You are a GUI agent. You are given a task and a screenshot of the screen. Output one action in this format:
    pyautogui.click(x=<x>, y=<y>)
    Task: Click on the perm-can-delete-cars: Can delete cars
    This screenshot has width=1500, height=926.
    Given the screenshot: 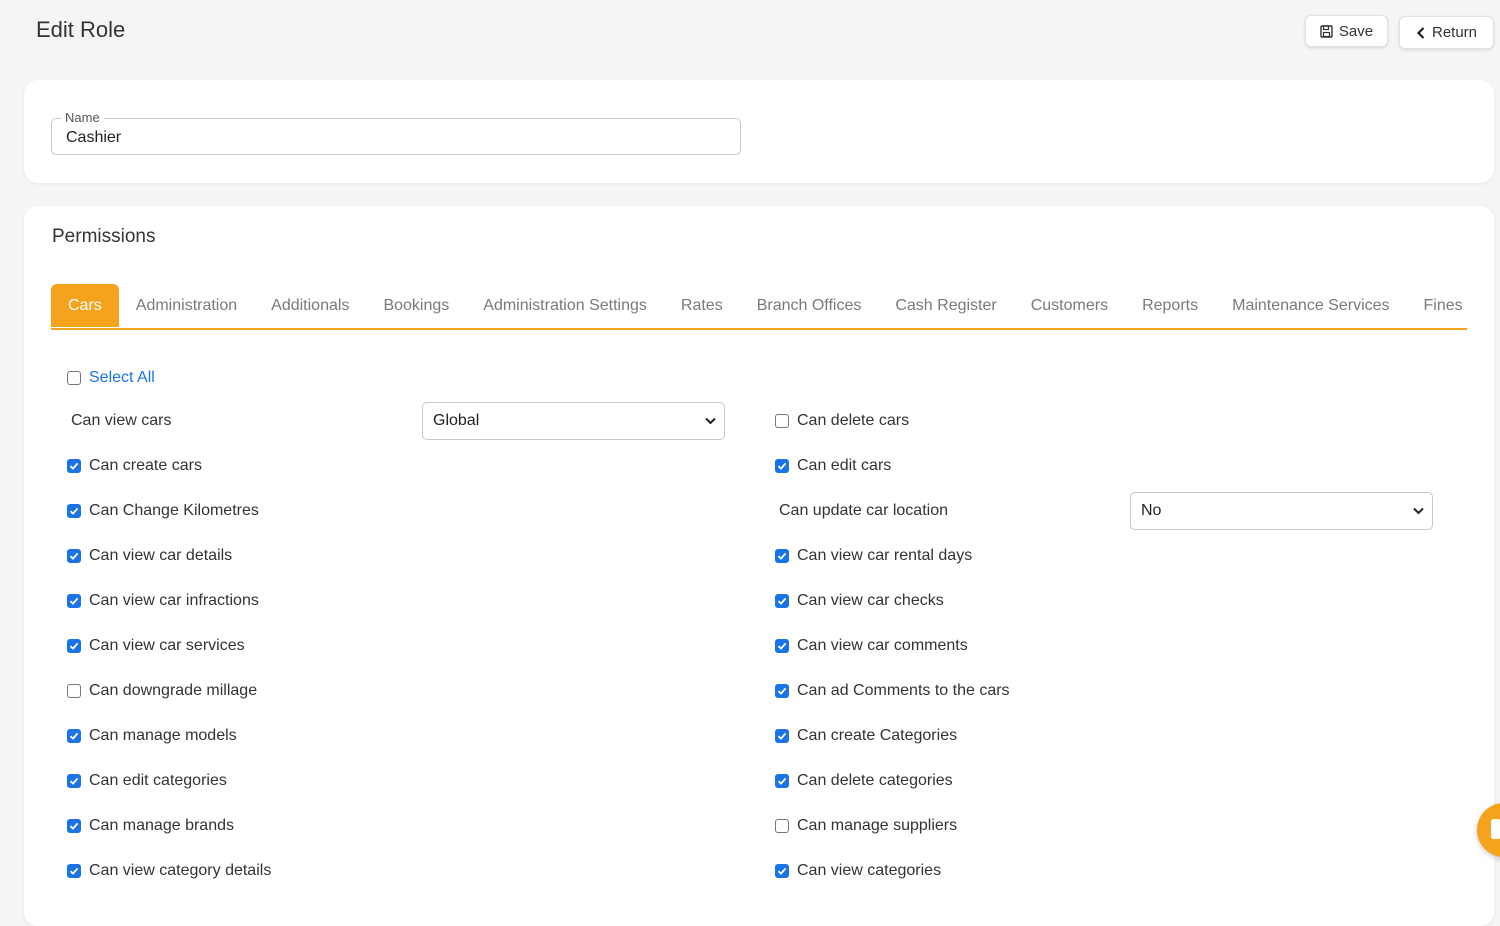 What is the action you would take?
    pyautogui.click(x=842, y=421)
    